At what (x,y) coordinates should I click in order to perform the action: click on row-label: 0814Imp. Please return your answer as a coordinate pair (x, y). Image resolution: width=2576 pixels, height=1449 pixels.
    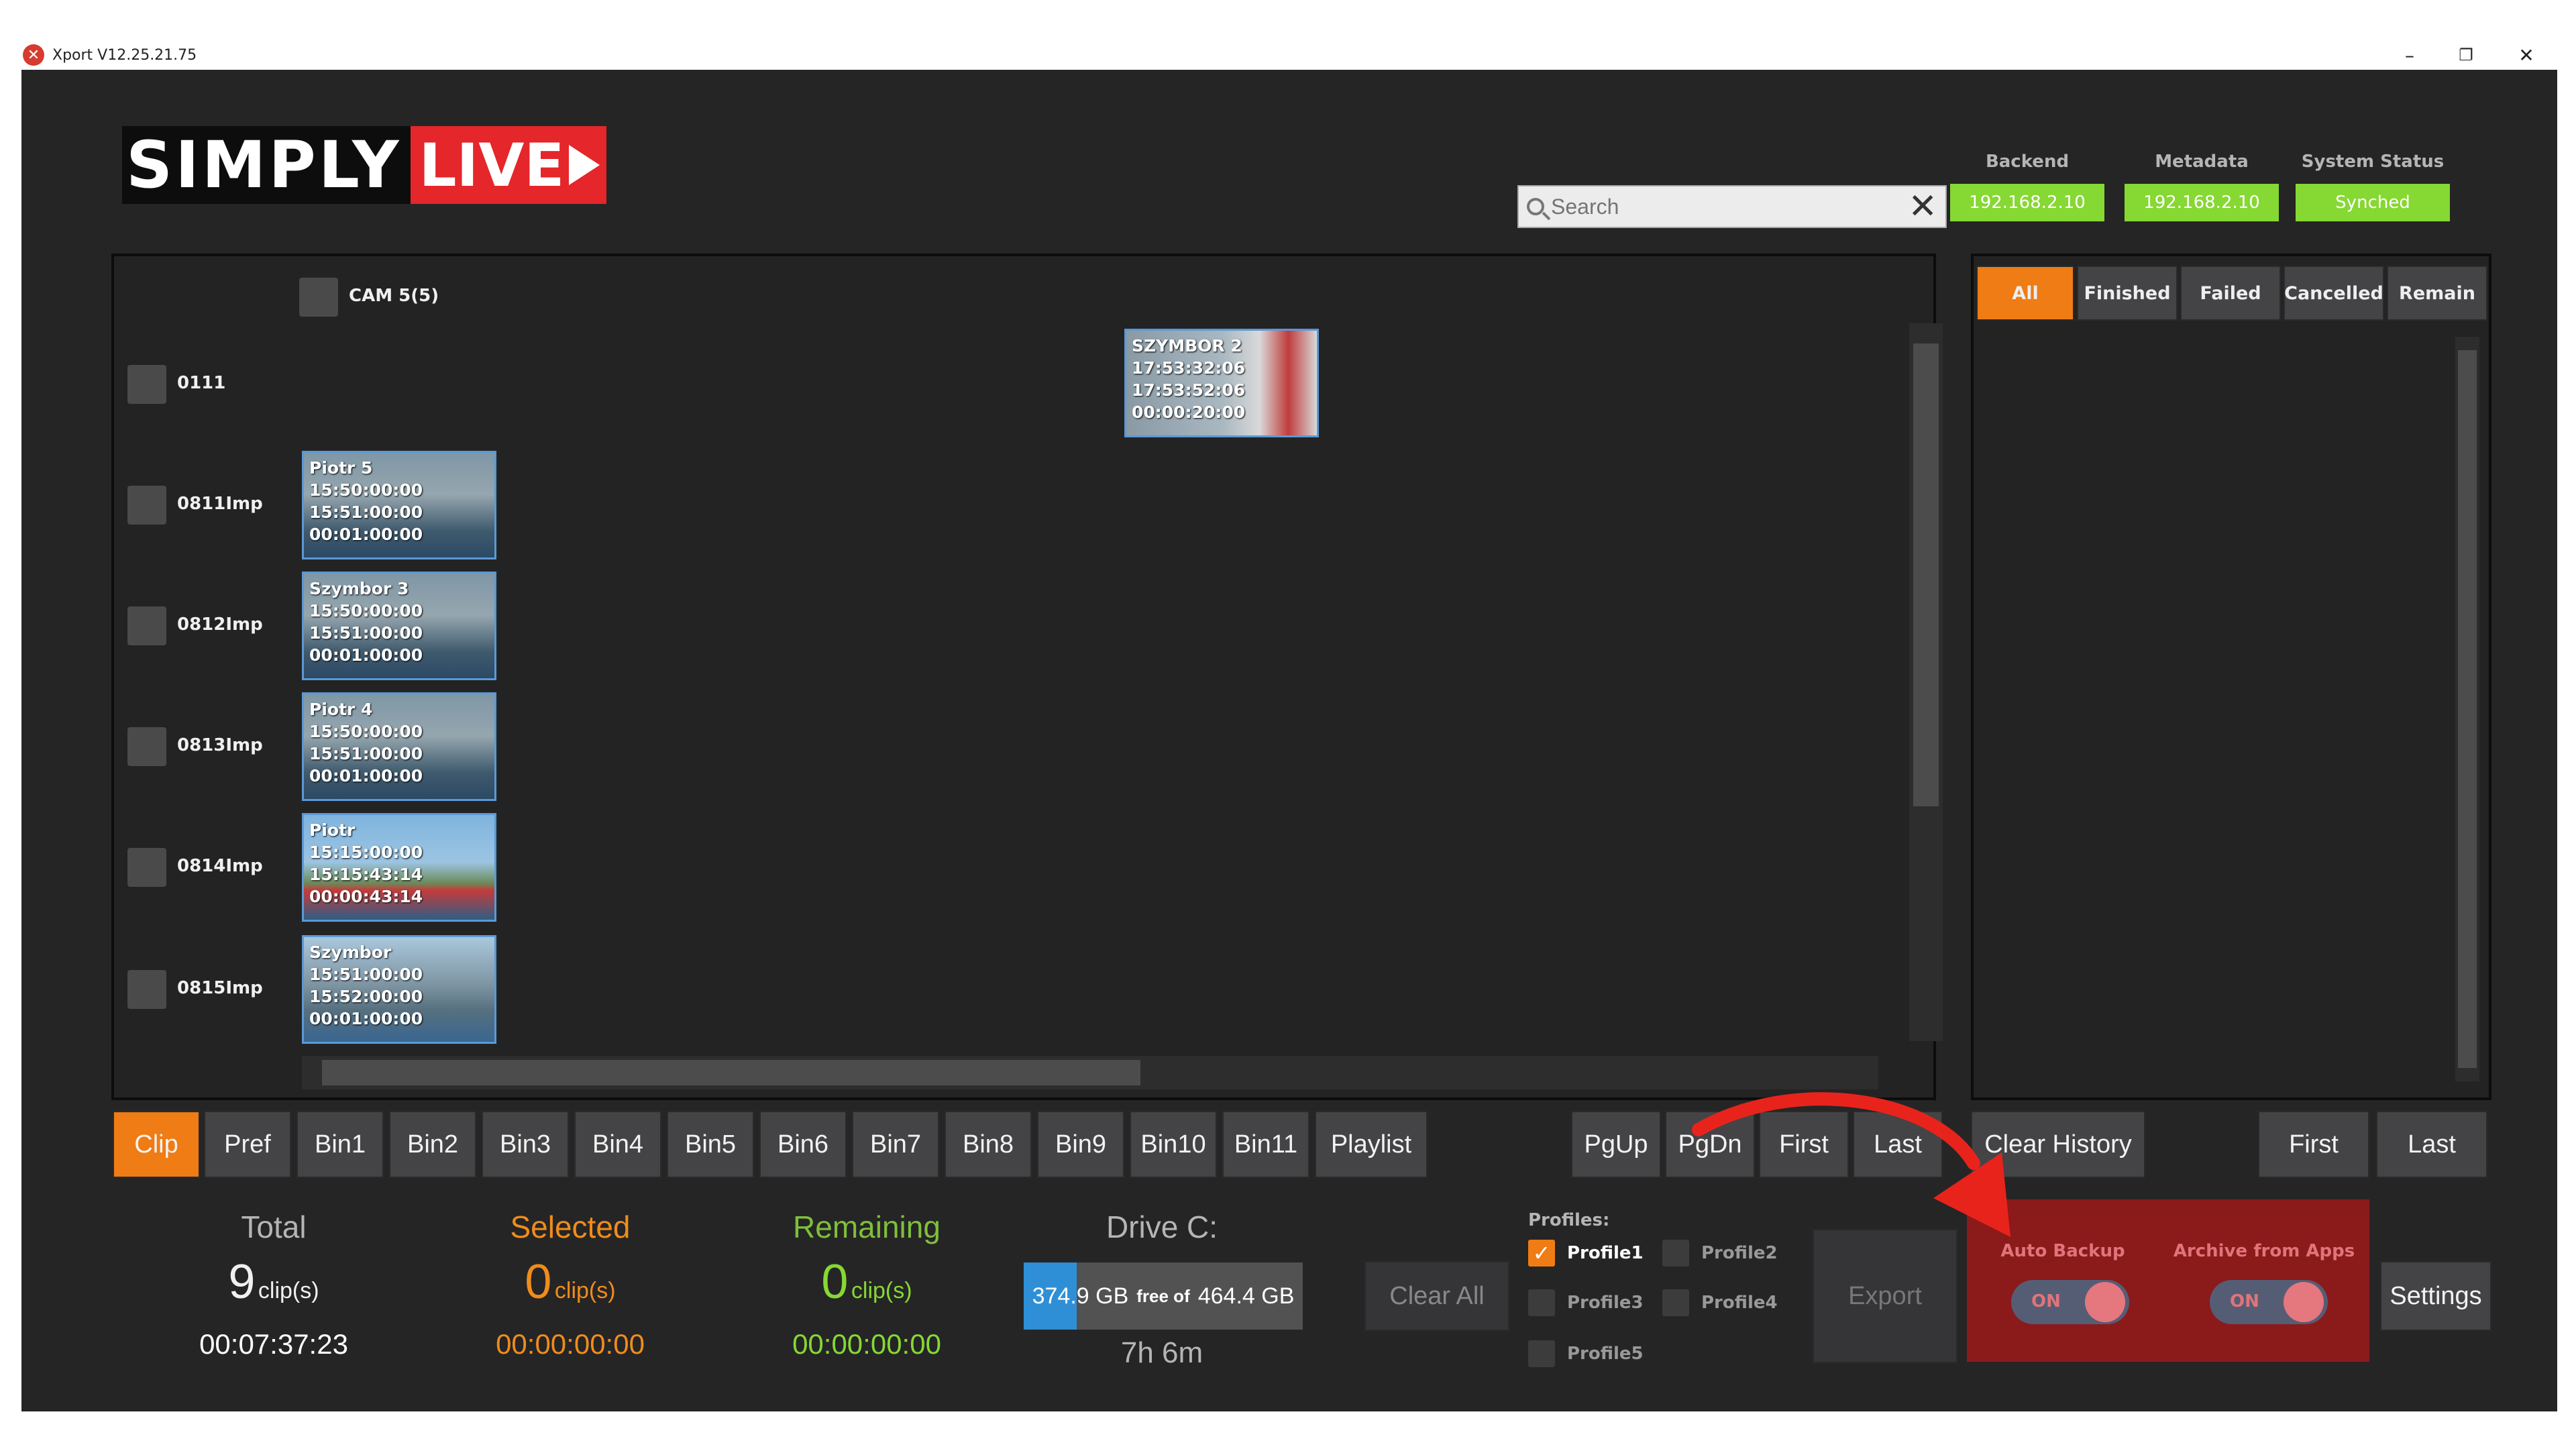
    Looking at the image, I should click on (220, 866).